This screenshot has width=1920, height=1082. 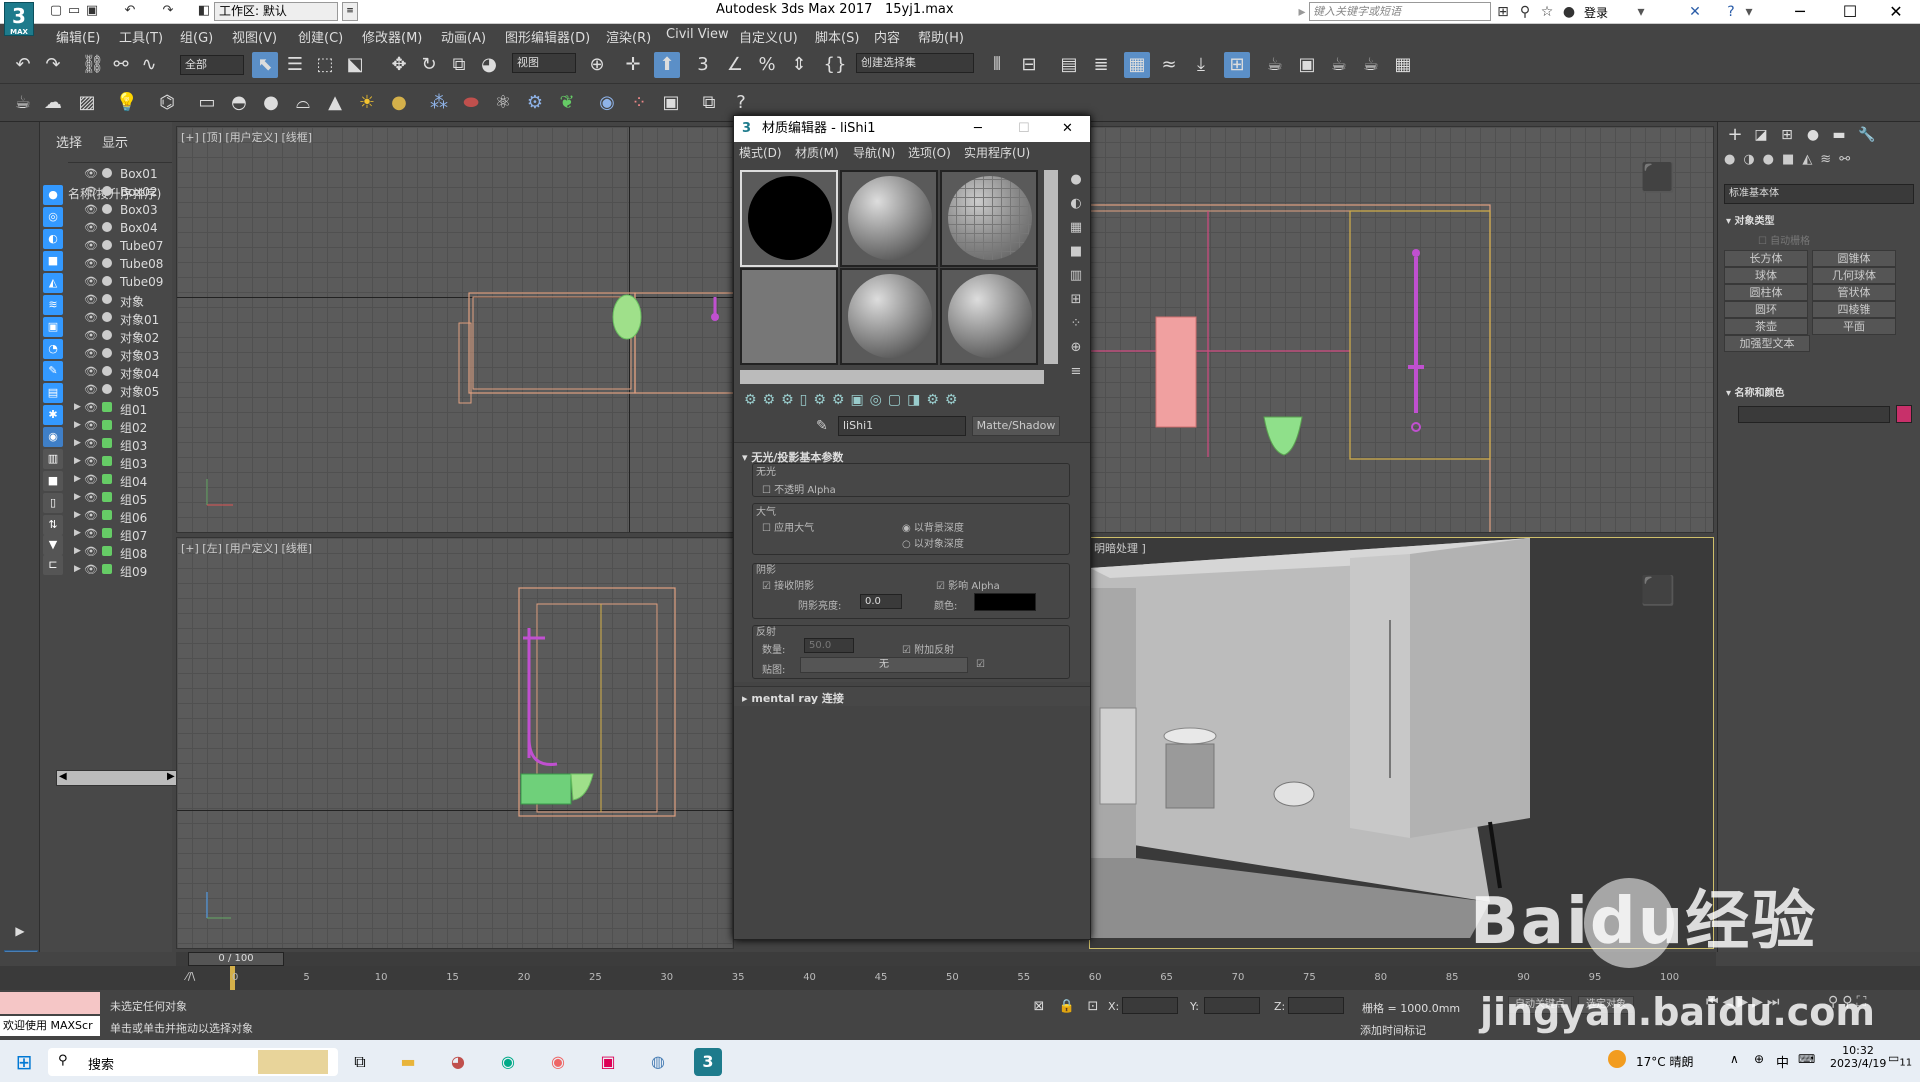 I want to click on network-icon: ⊕, so click(x=1759, y=1059).